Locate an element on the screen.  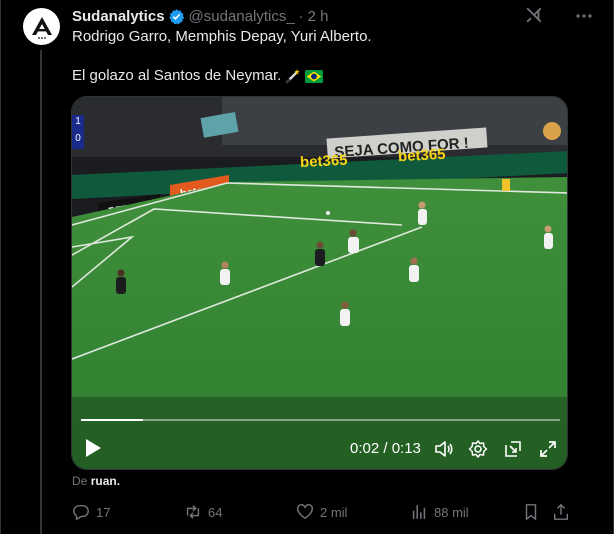
like-button: 2 mil is located at coordinates (321, 512).